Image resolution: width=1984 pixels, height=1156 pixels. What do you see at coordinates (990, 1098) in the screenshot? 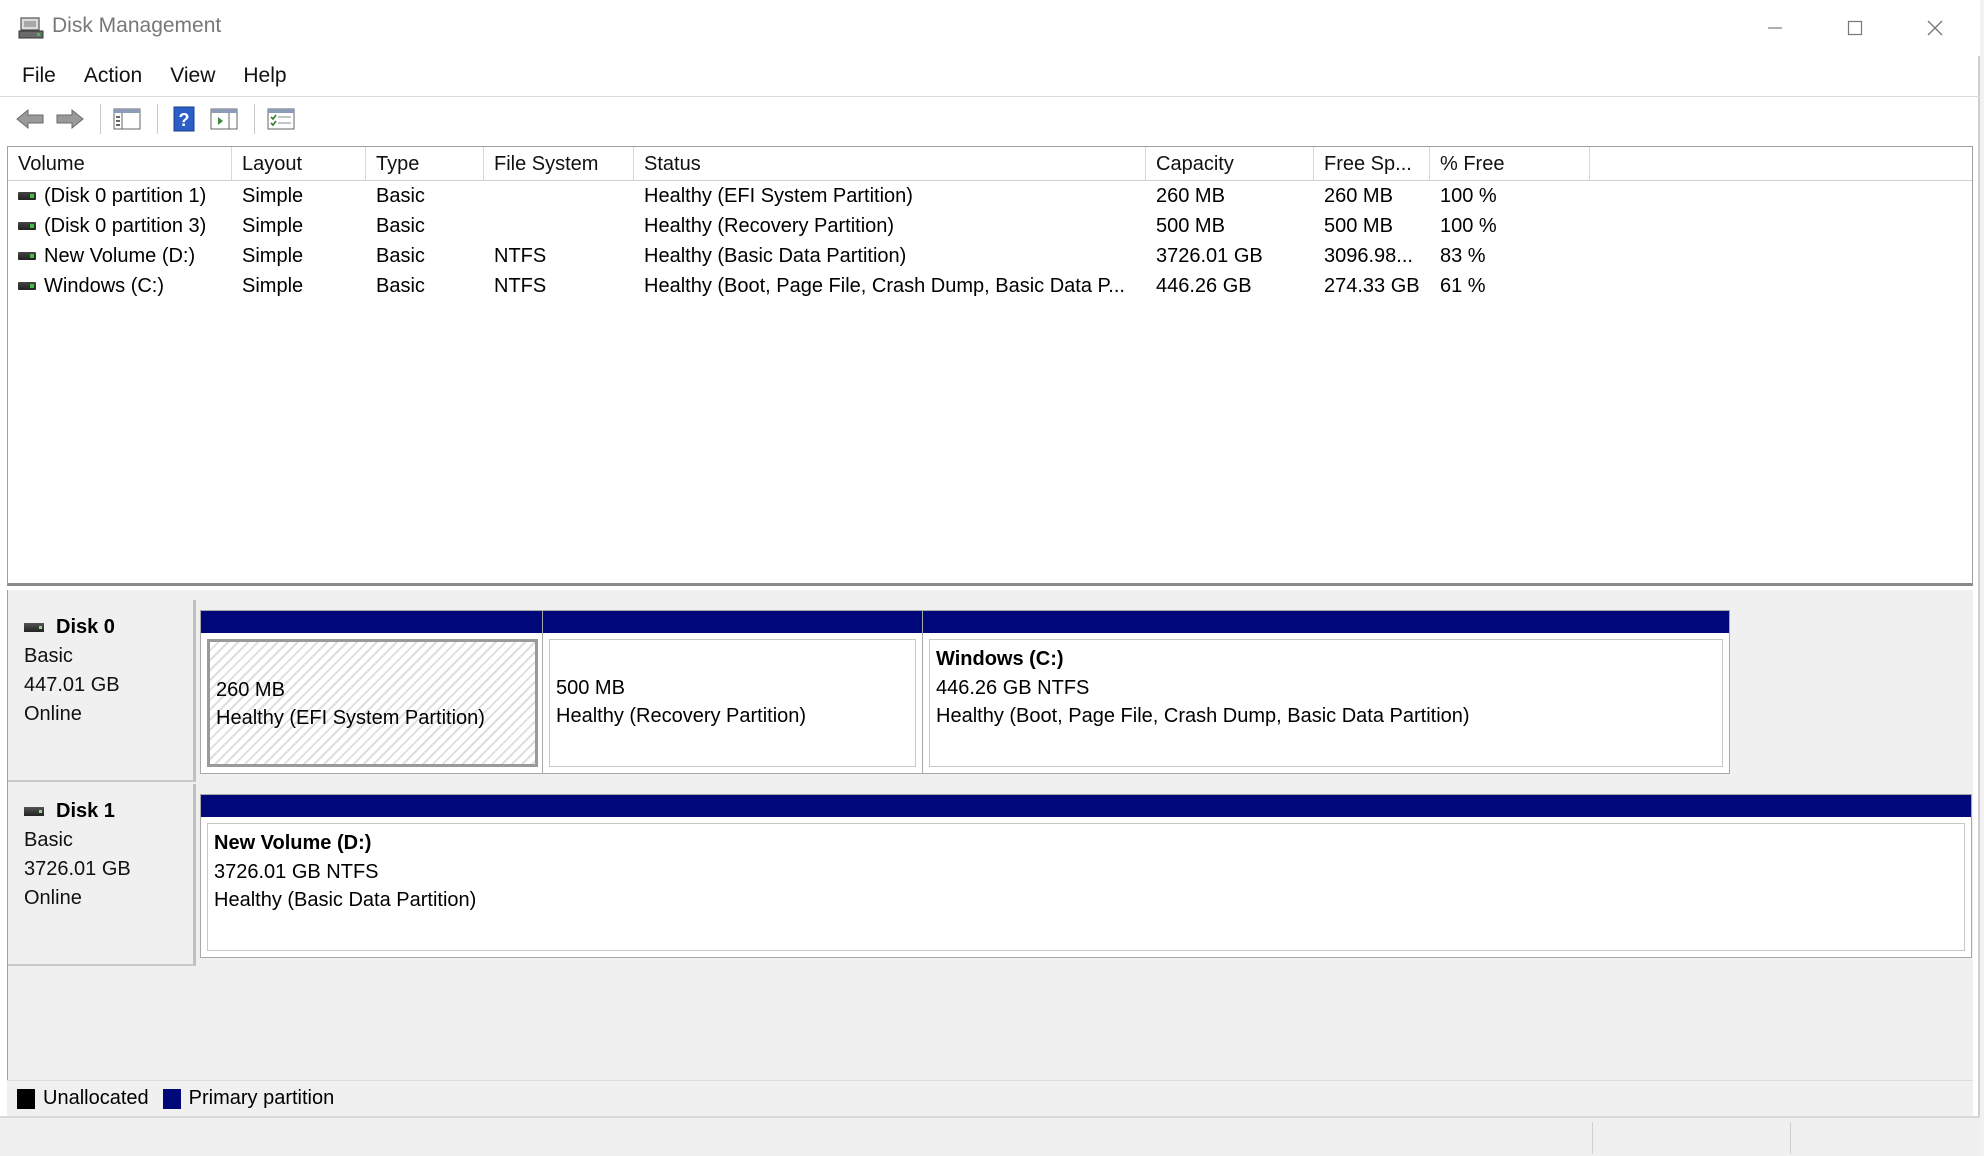
I see `legend: Unallocated Primary partition` at bounding box center [990, 1098].